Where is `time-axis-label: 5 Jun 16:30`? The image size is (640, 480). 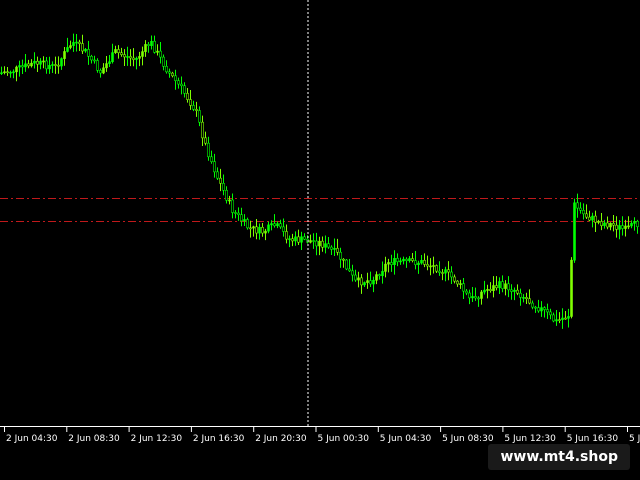
time-axis-label: 5 Jun 16:30 is located at coordinates (593, 439).